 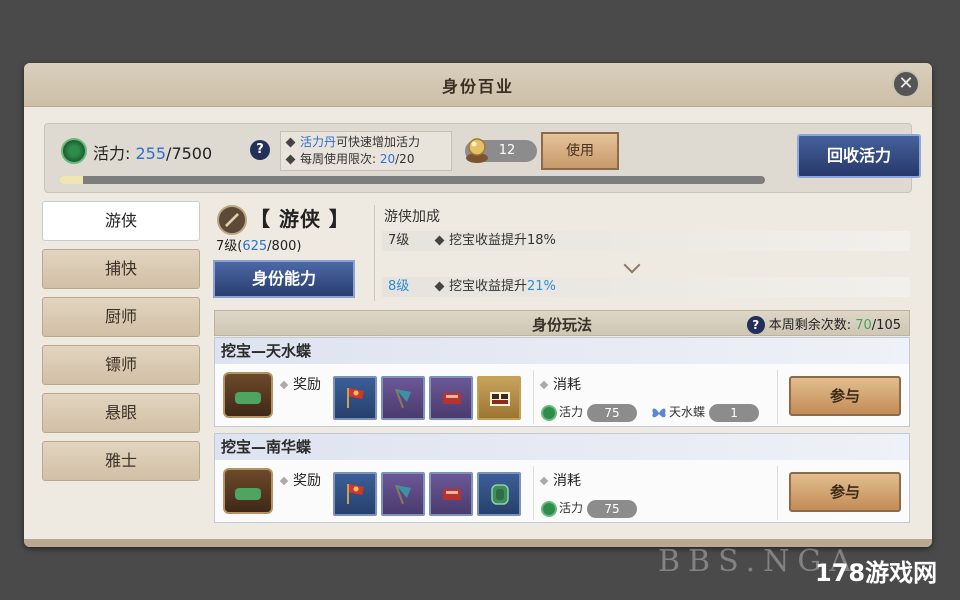 What do you see at coordinates (399, 286) in the screenshot?
I see `bonus-next-level: 8级` at bounding box center [399, 286].